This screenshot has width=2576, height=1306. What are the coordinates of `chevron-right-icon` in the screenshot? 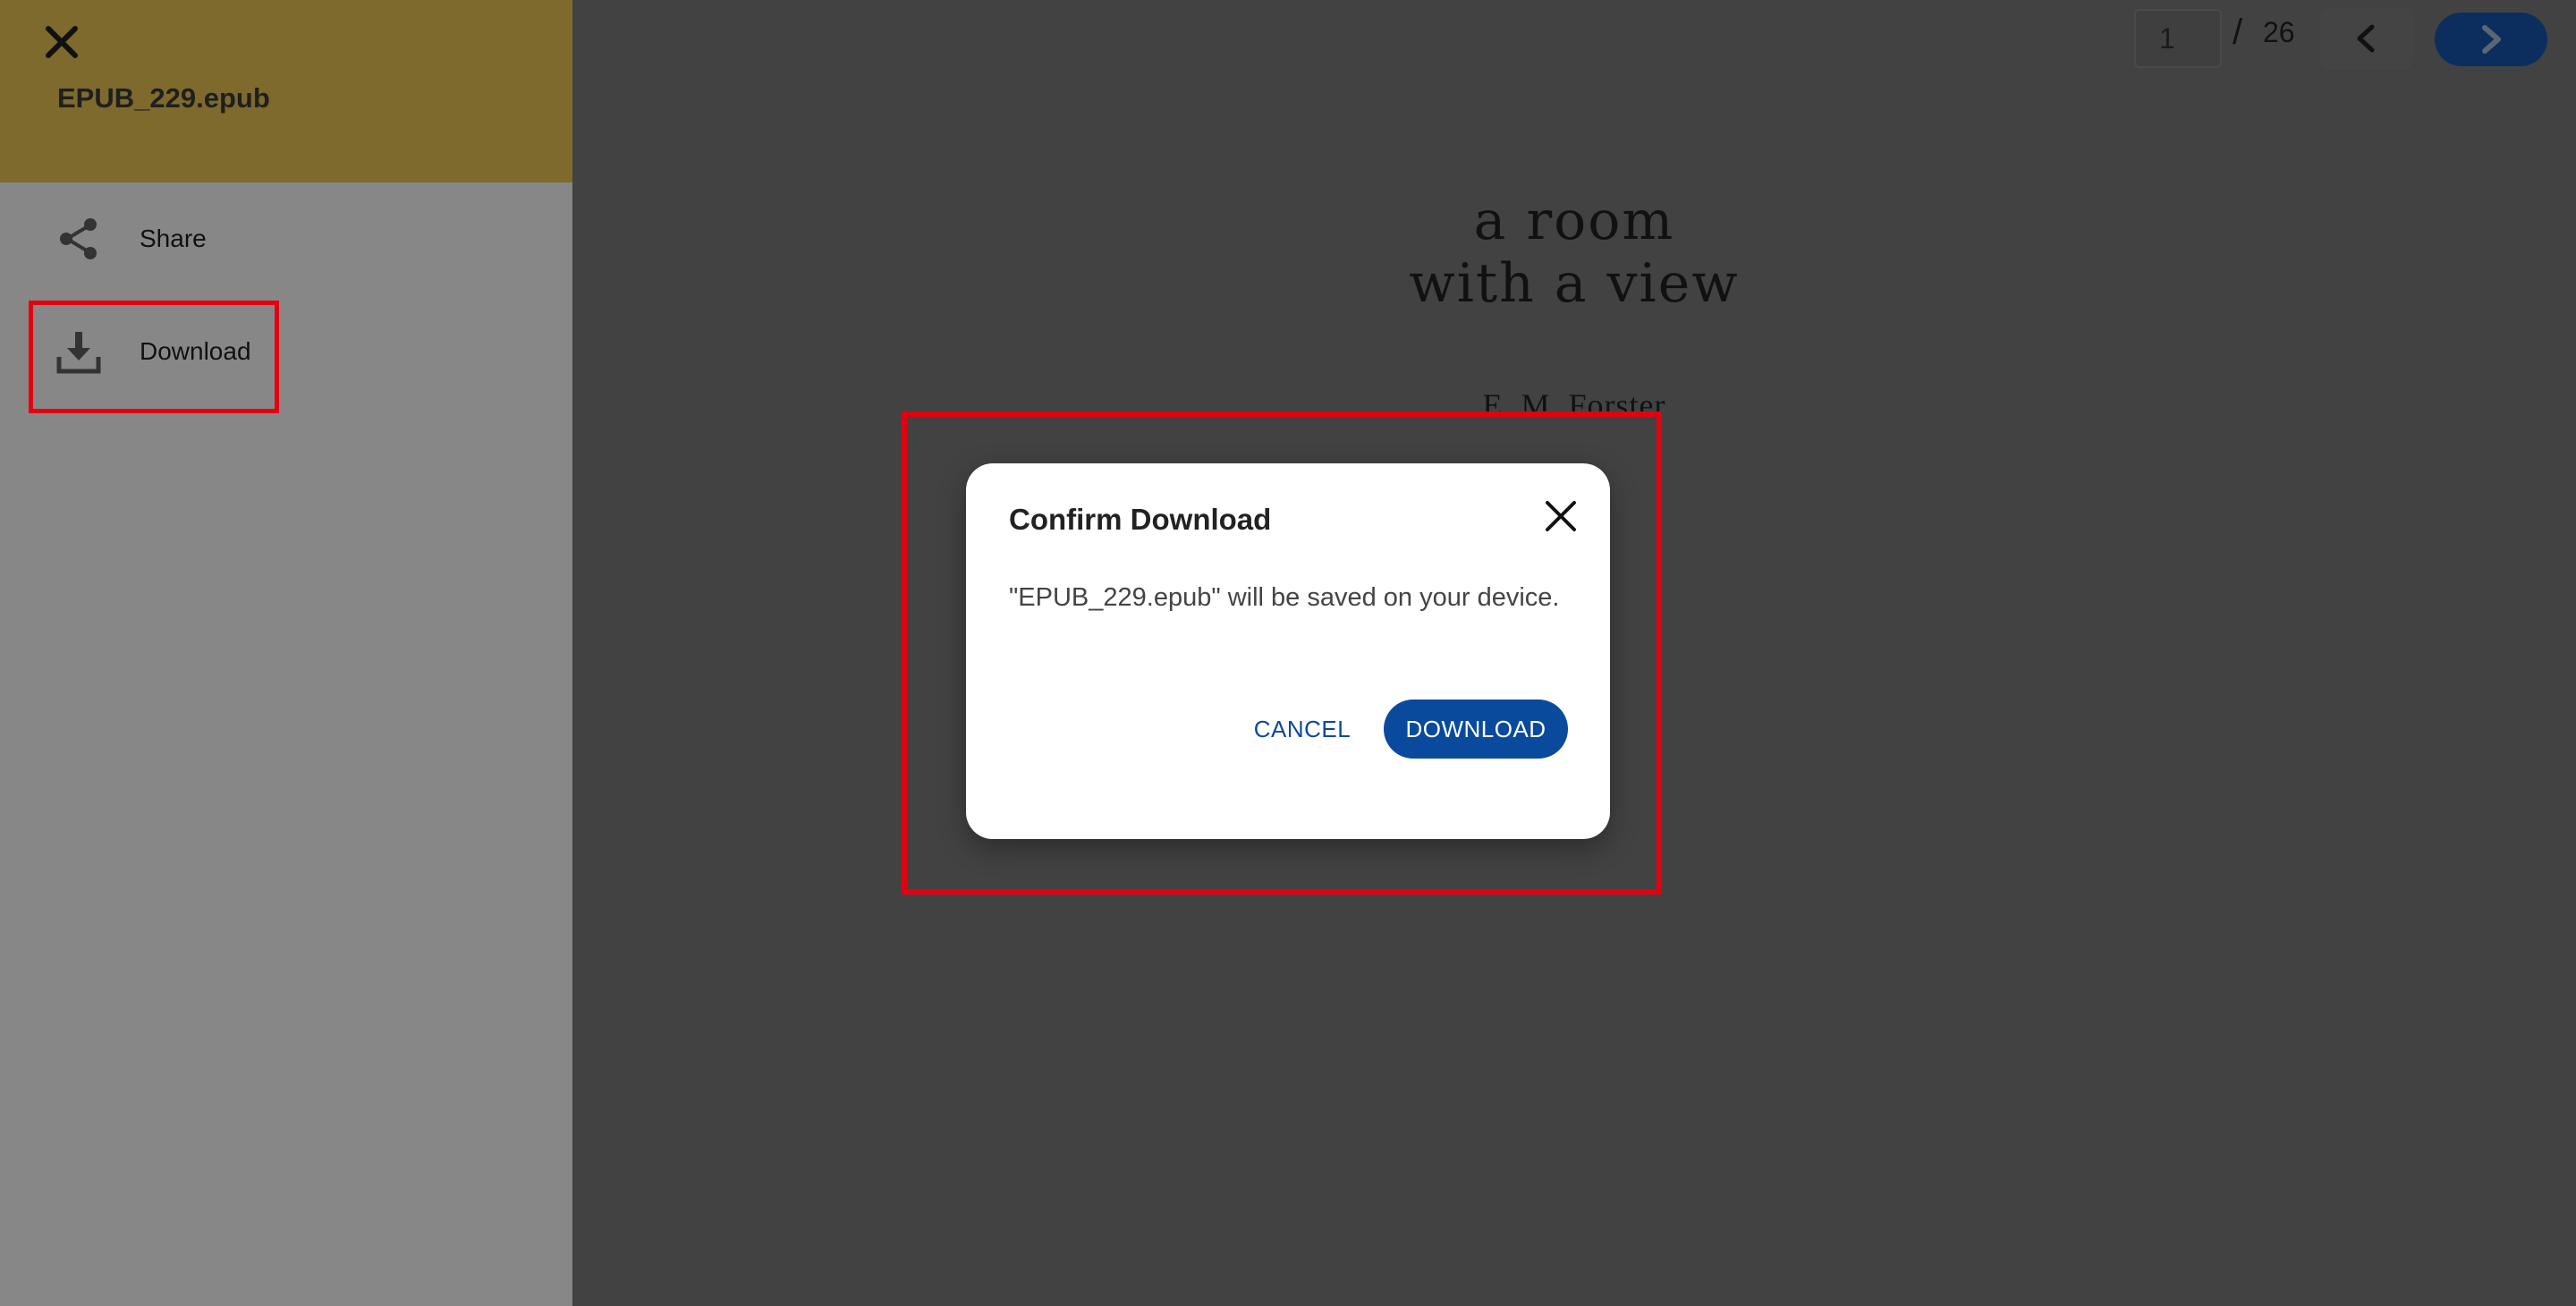 It's located at (2491, 39).